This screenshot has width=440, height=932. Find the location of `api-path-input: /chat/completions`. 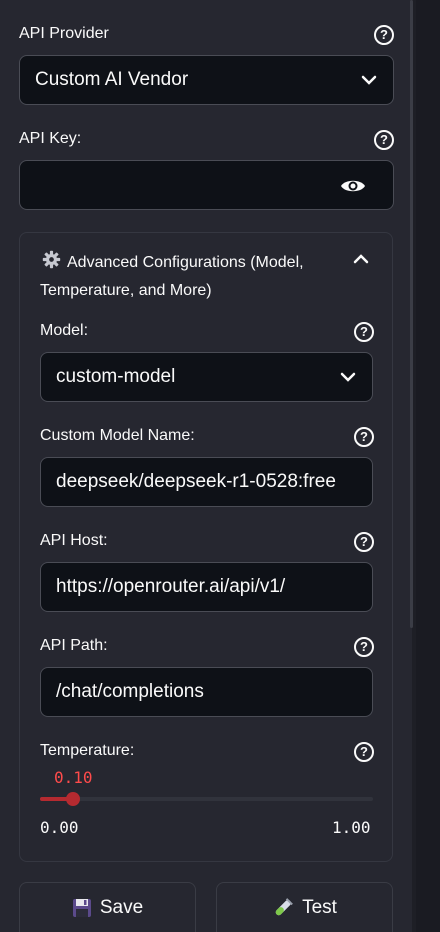

api-path-input: /chat/completions is located at coordinates (206, 692).